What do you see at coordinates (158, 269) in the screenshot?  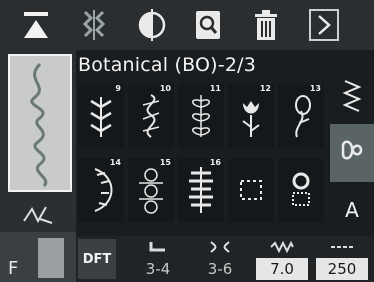 I see `param-value: 3-4` at bounding box center [158, 269].